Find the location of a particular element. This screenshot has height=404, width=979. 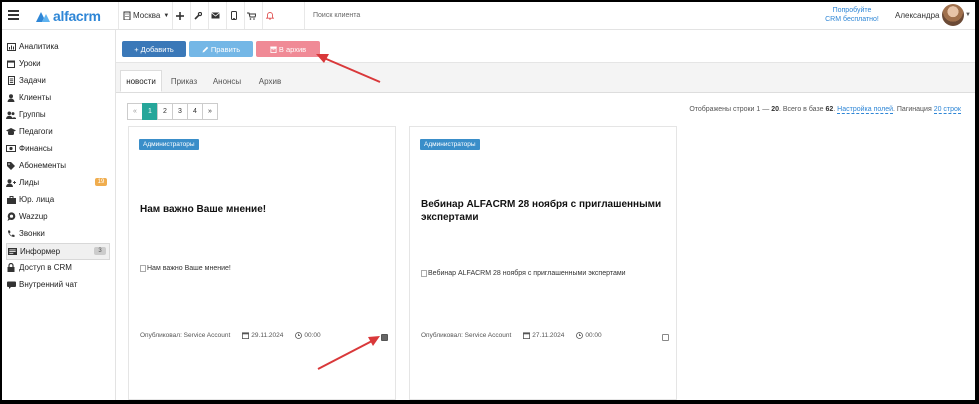

city-label: Москва is located at coordinates (147, 15).